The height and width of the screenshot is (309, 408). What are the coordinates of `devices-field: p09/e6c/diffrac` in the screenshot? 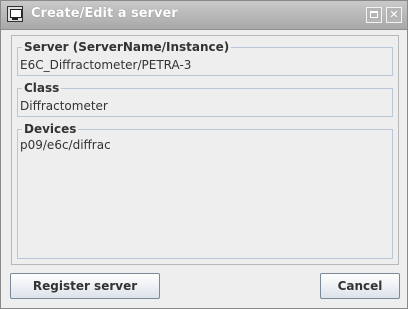 It's located at (65, 145).